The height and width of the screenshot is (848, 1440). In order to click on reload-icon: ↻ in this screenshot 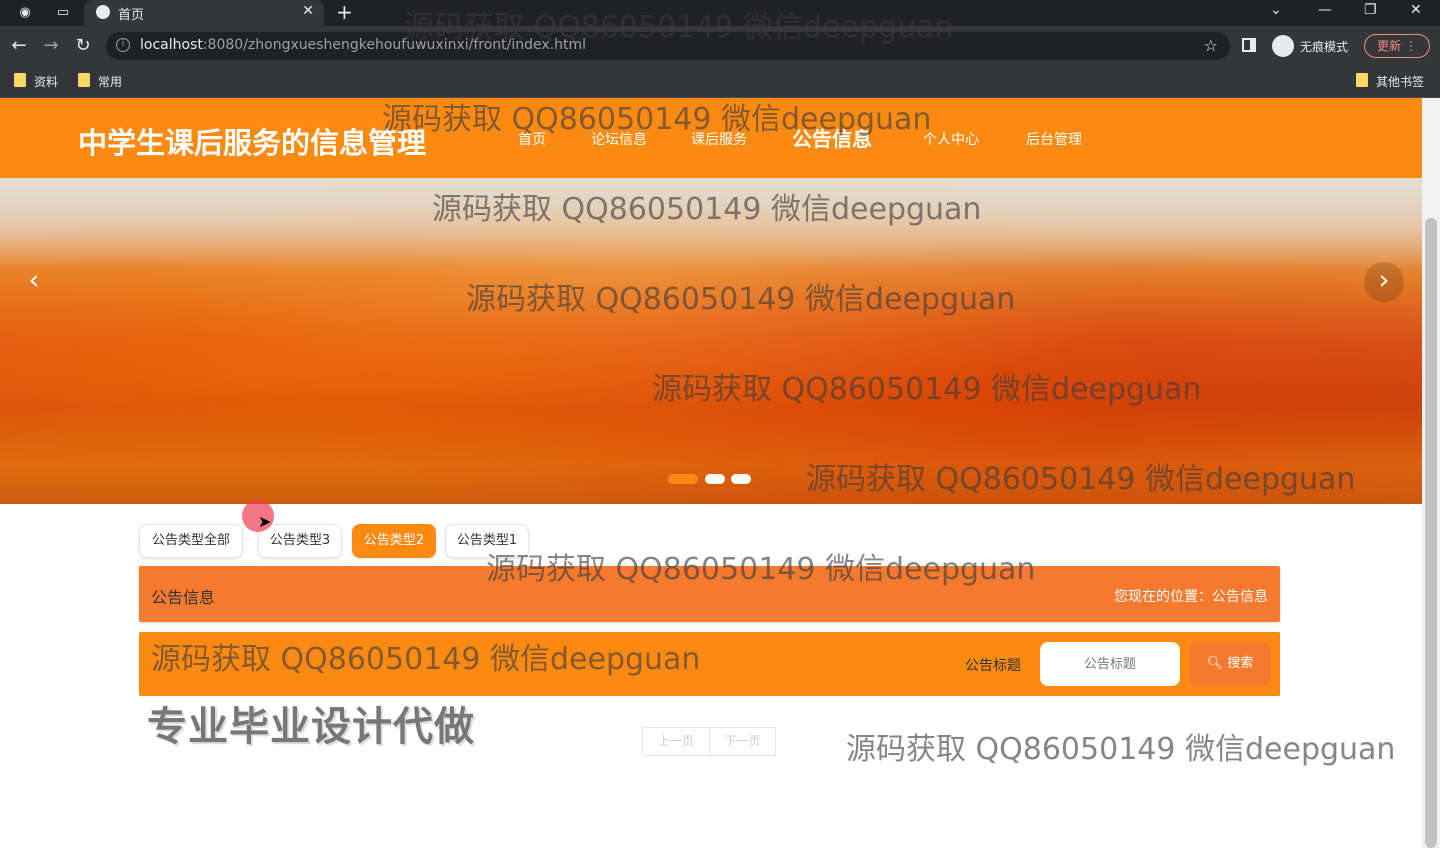, I will do `click(83, 46)`.